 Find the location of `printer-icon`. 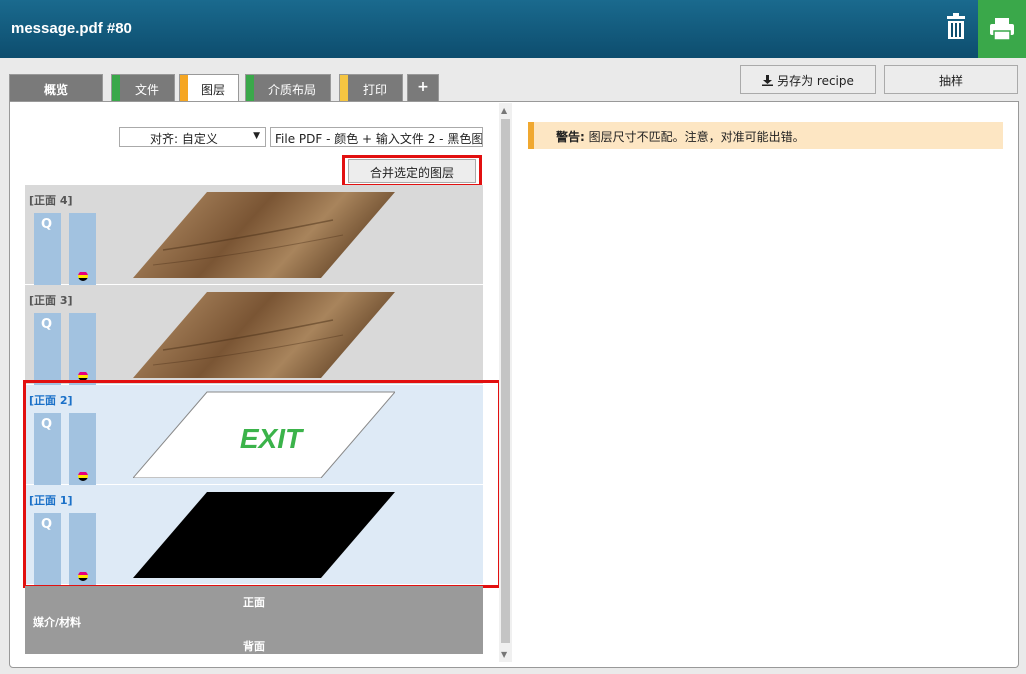

printer-icon is located at coordinates (1002, 29).